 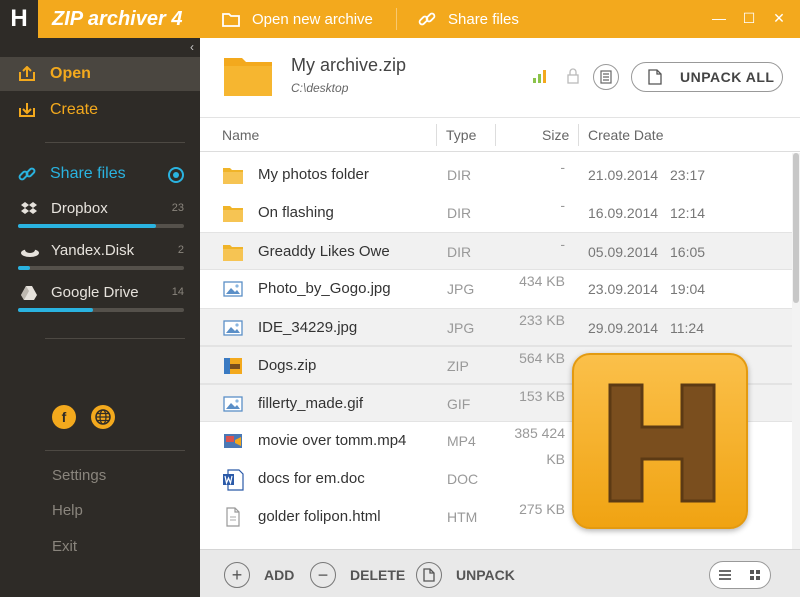 What do you see at coordinates (496, 175) in the screenshot?
I see `file-row: My photos folder DIR - 21.09.2014 23:17` at bounding box center [496, 175].